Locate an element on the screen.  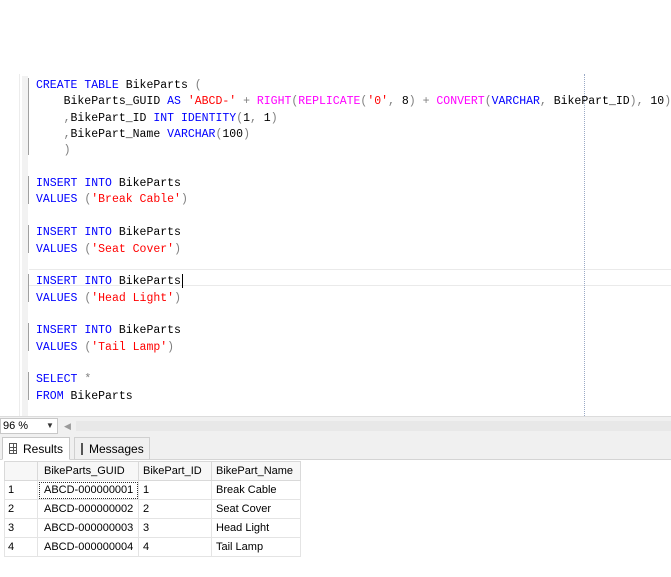
table-cell: Break Cable is located at coordinates (256, 490).